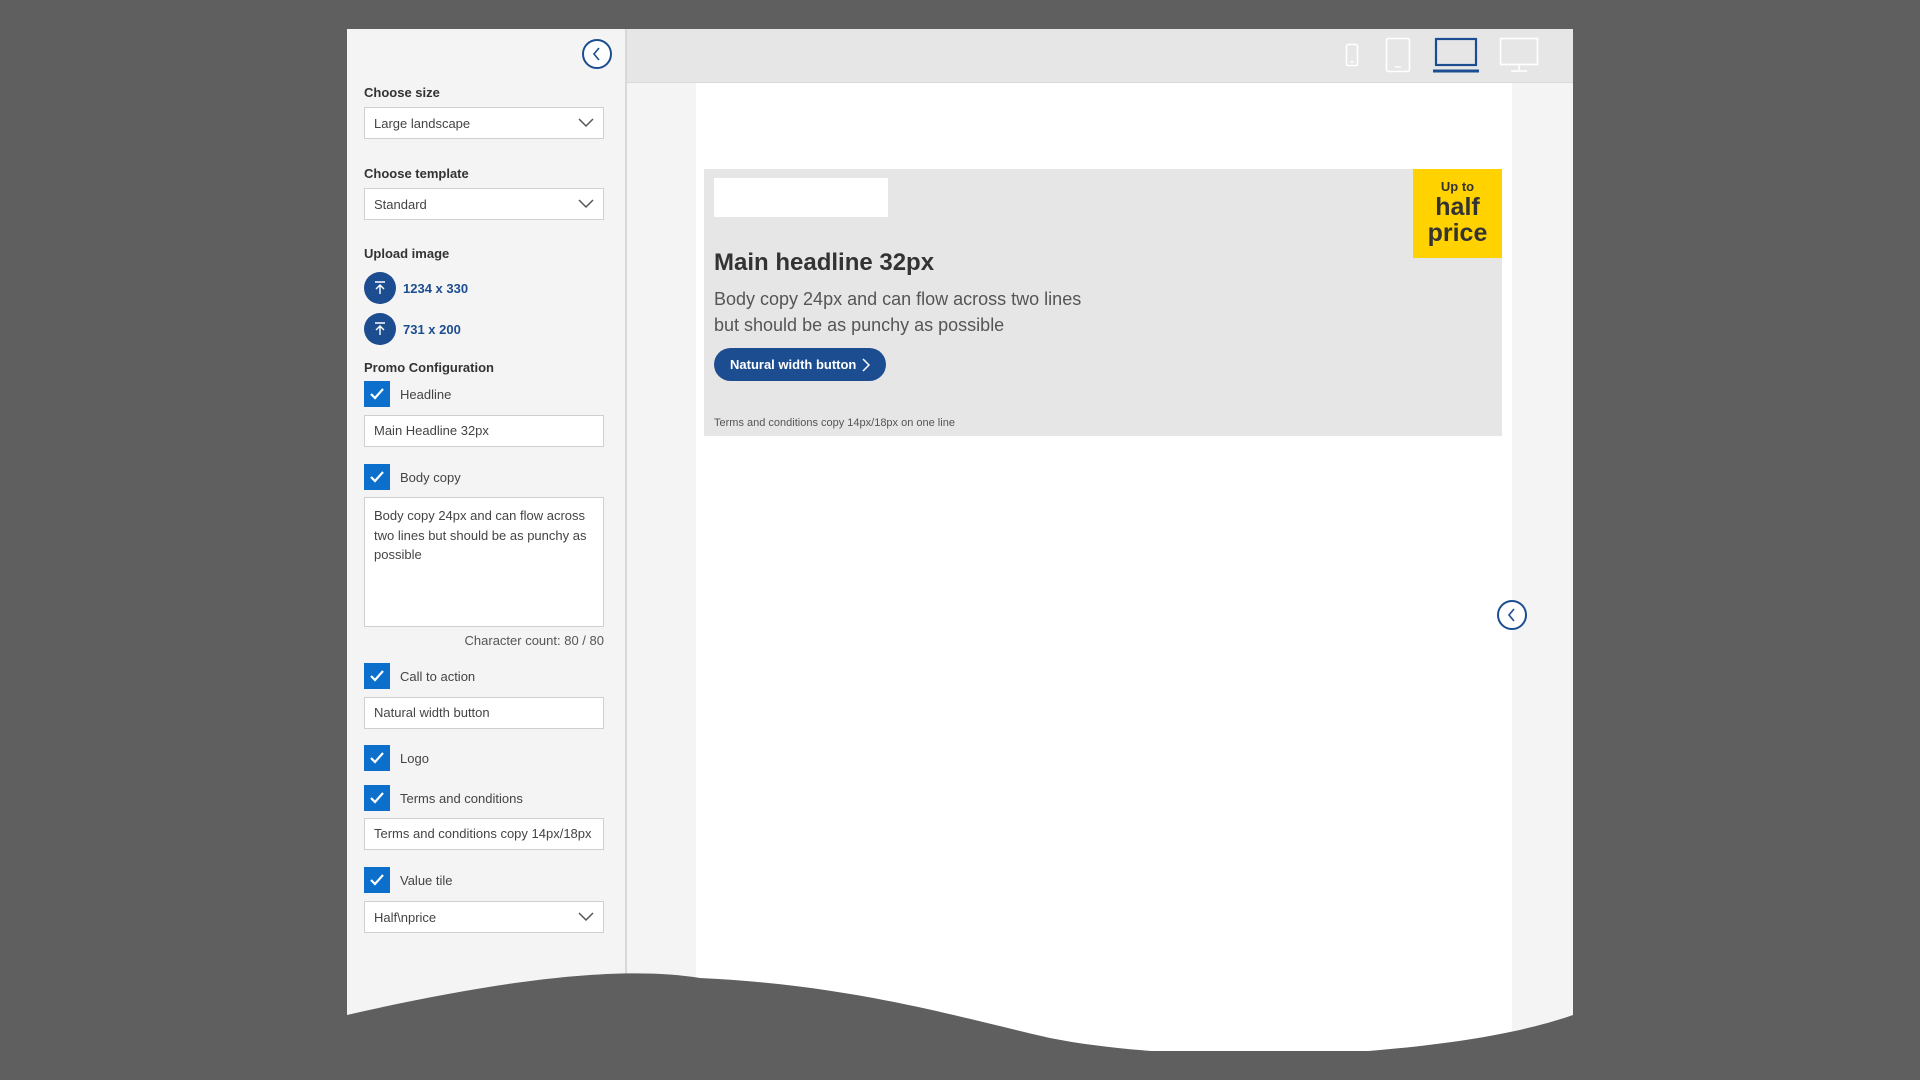 The height and width of the screenshot is (1080, 1920). Describe the element at coordinates (1456, 55) in the screenshot. I see `laptop-icon` at that location.